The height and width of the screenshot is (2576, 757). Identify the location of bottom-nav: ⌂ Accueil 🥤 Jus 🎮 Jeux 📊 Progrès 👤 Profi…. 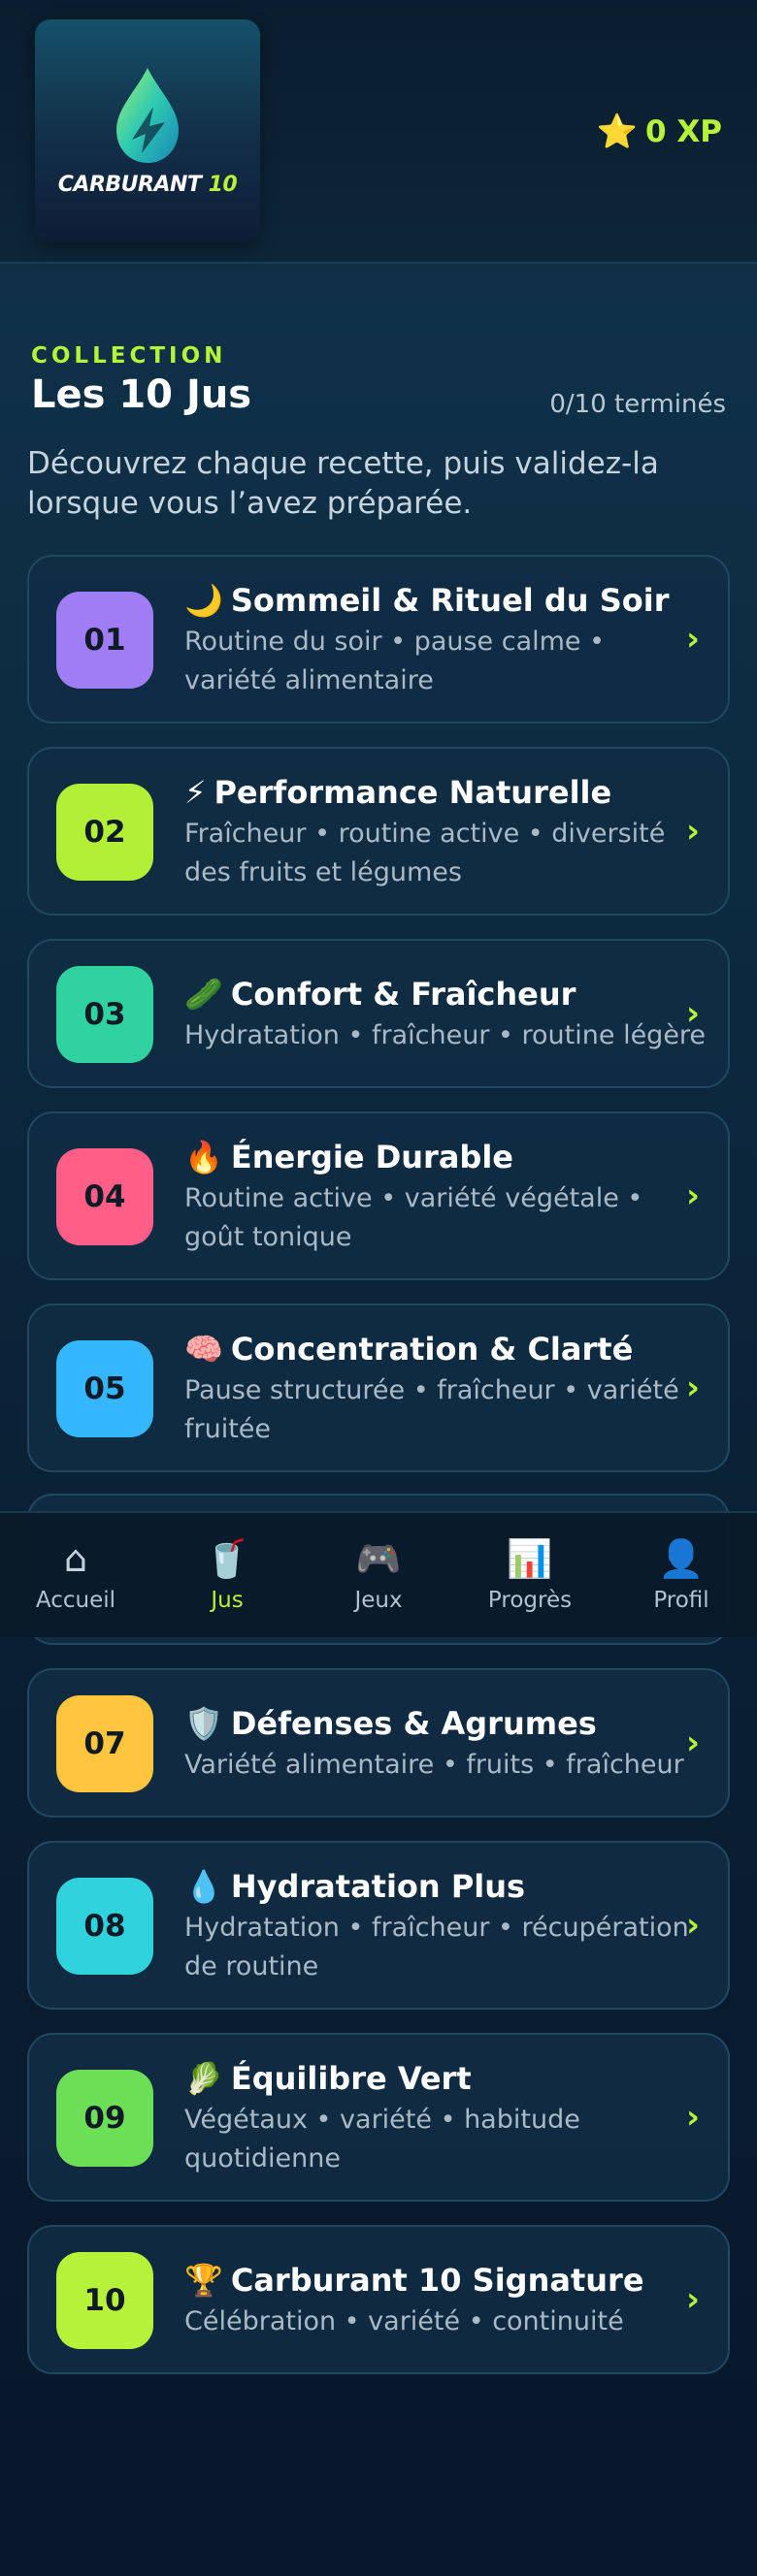
(378, 1574).